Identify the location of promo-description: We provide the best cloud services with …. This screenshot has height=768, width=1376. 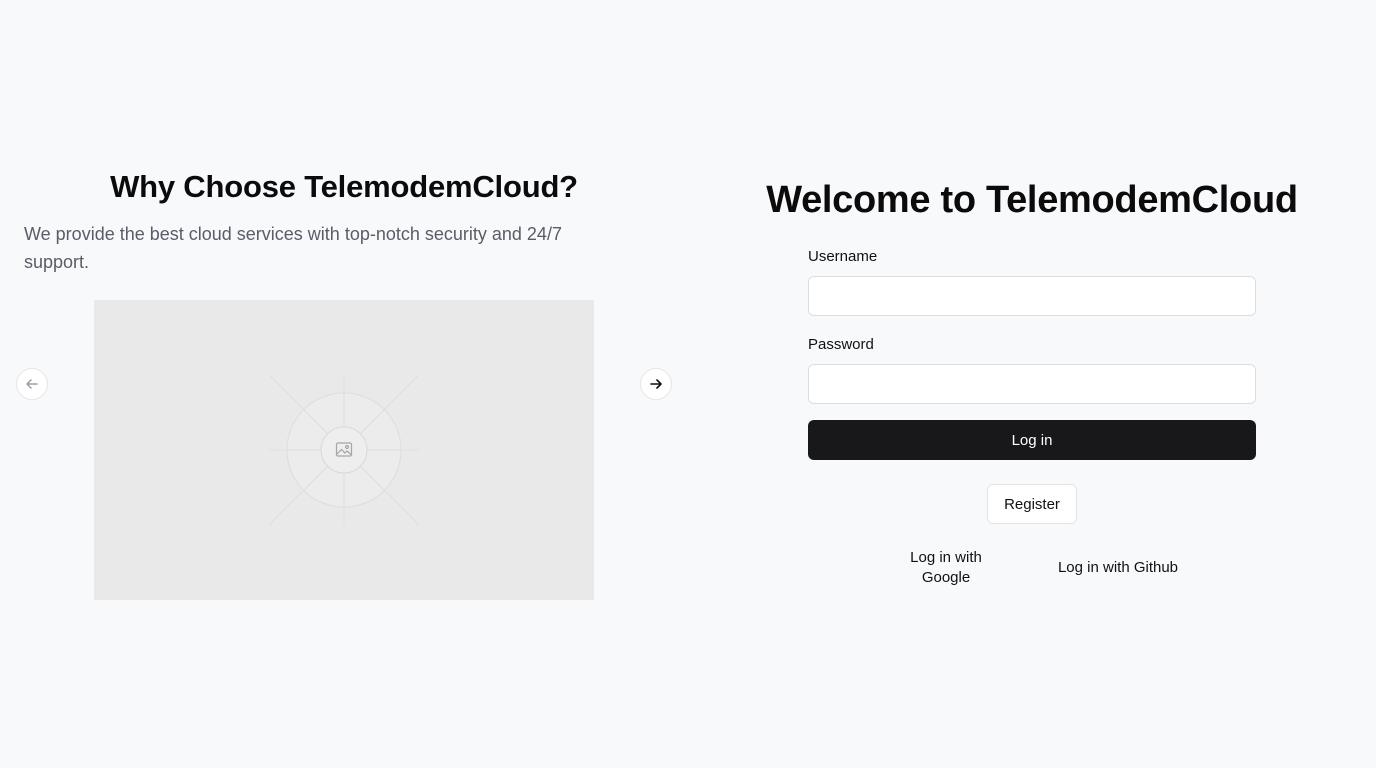
(293, 248).